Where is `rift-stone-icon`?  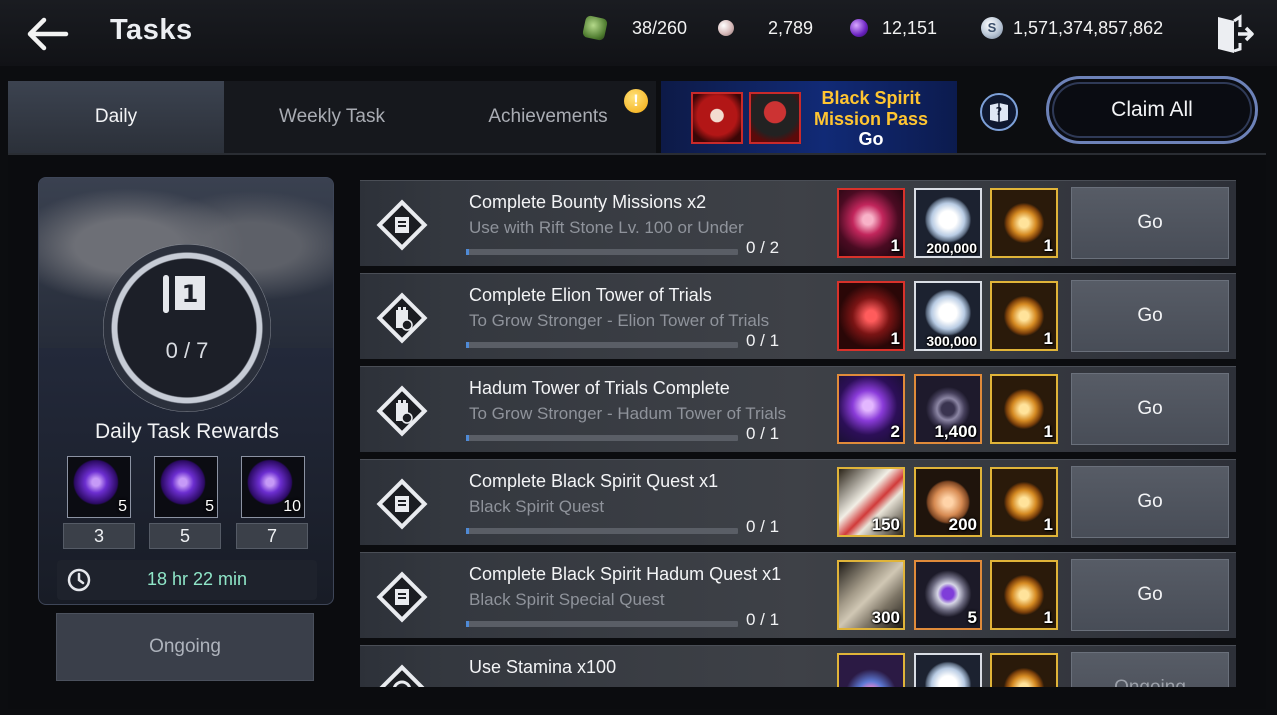
rift-stone-icon is located at coordinates (595, 28).